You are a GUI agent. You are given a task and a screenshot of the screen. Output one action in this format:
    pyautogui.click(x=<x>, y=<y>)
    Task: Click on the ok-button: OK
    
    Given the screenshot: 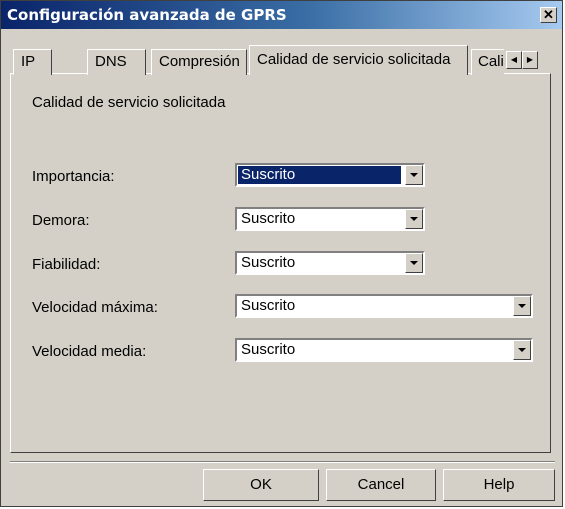 What is the action you would take?
    pyautogui.click(x=261, y=485)
    